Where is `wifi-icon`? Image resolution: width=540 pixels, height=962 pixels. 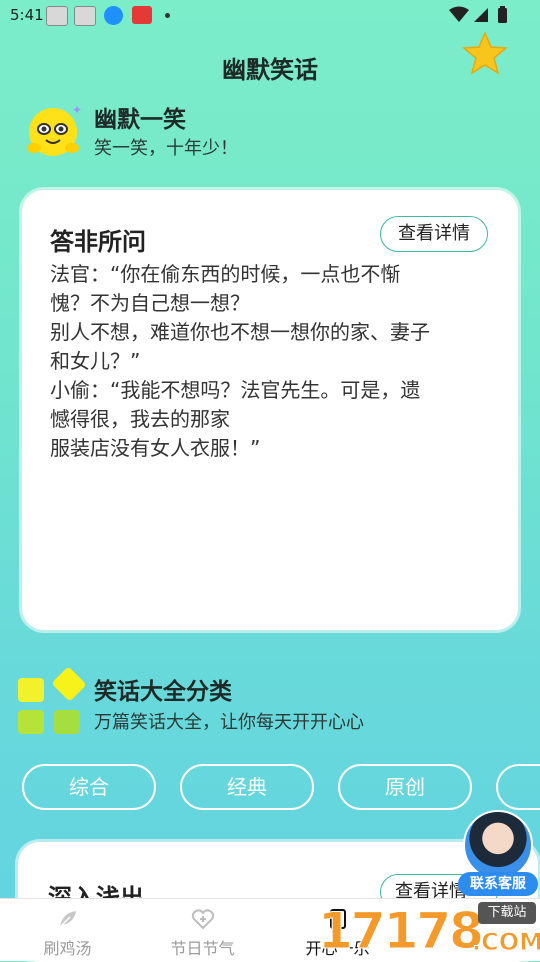
wifi-icon is located at coordinates (459, 14).